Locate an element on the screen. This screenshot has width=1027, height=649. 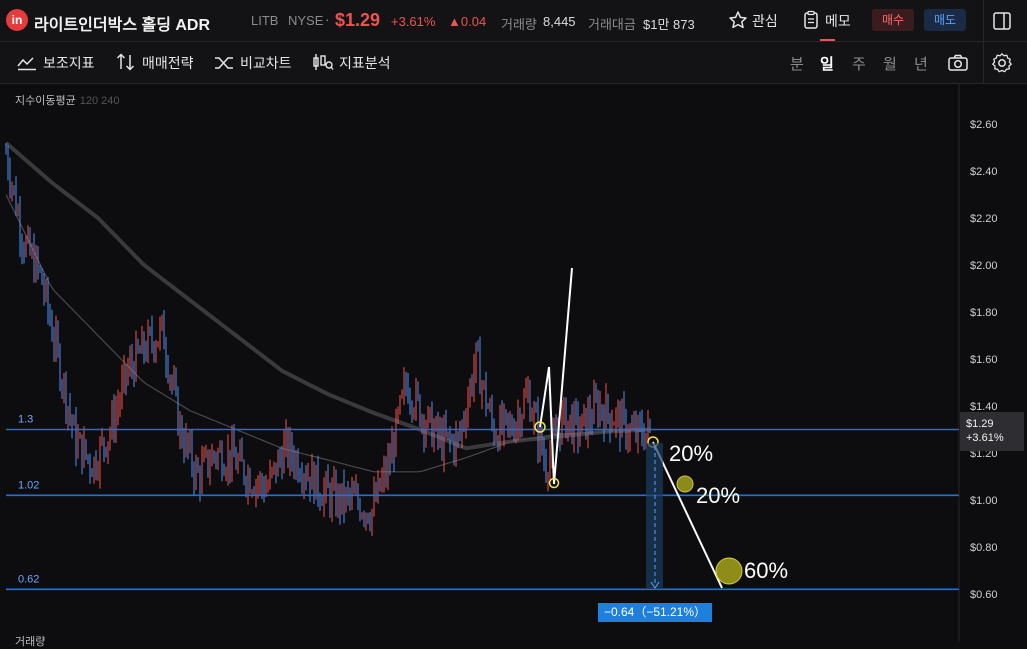
buy-button: 매수 is located at coordinates (893, 20).